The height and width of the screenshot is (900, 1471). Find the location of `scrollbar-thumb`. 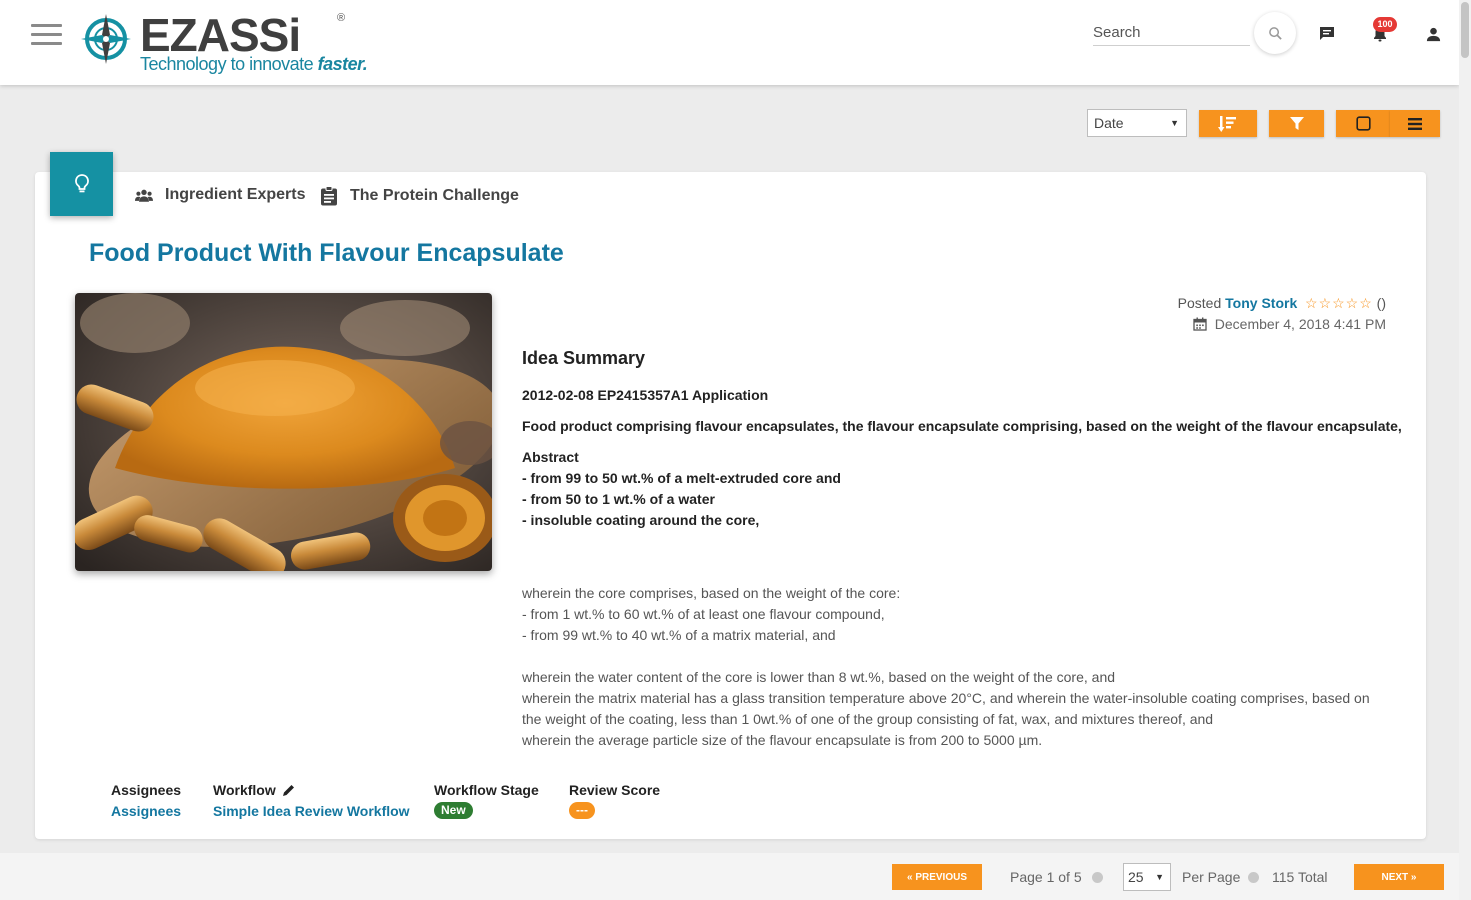

scrollbar-thumb is located at coordinates (1465, 30).